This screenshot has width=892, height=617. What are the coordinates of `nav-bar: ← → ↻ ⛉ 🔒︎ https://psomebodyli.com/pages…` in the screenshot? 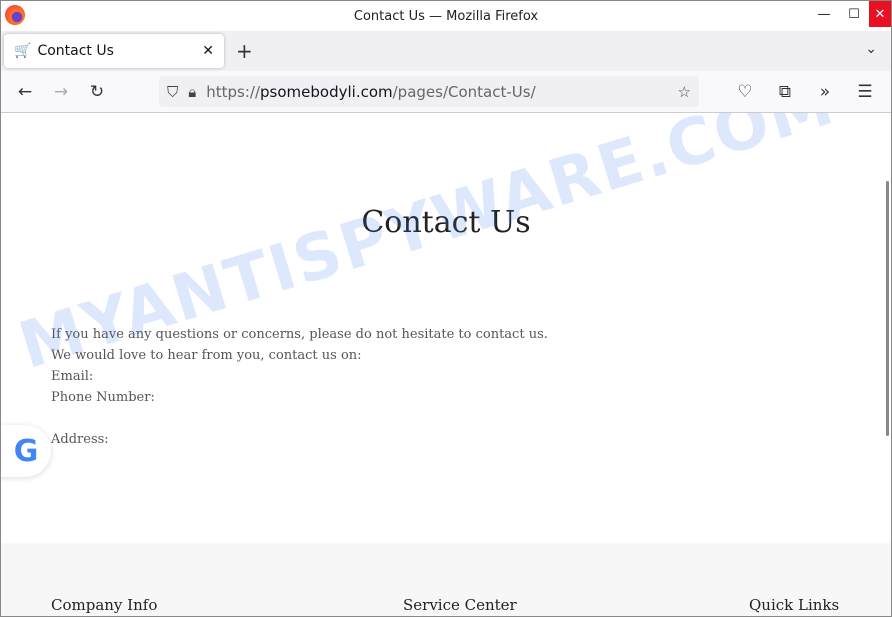 It's located at (446, 92).